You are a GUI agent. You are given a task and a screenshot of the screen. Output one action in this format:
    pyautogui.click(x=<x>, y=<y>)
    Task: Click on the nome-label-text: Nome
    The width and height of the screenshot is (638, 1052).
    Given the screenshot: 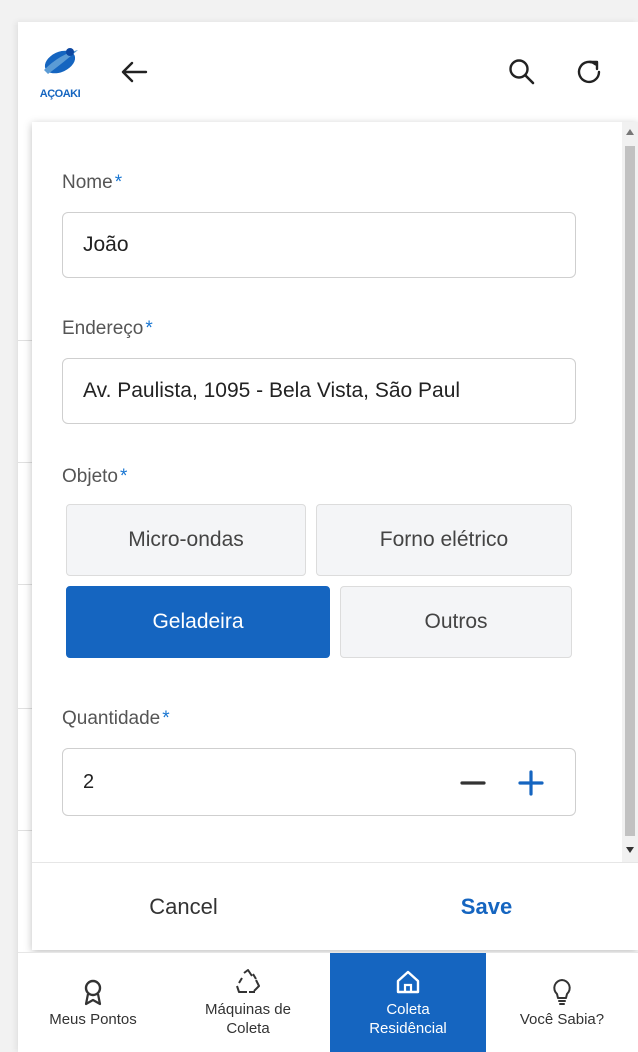 What is the action you would take?
    pyautogui.click(x=87, y=182)
    